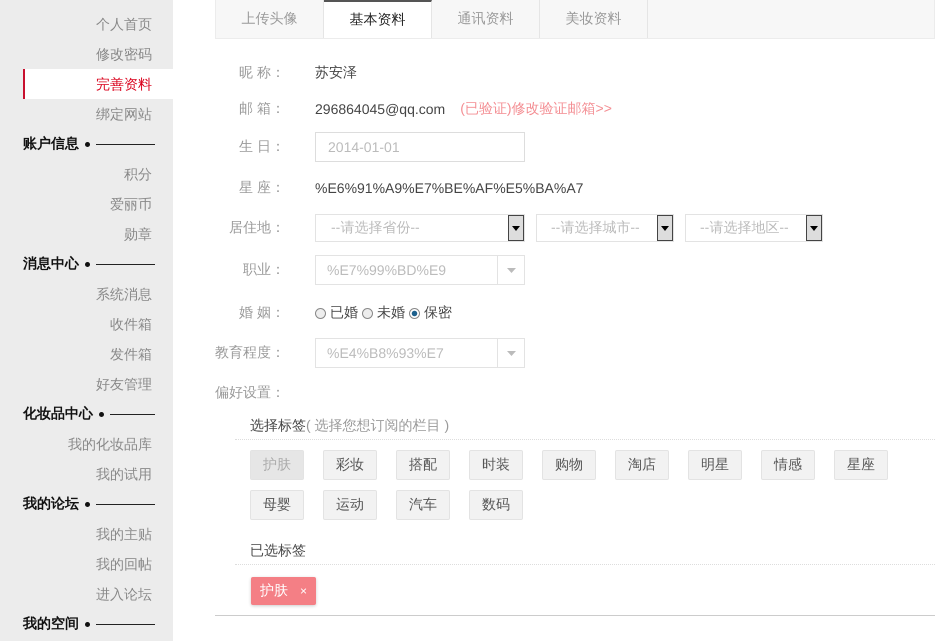 The width and height of the screenshot is (938, 641). I want to click on section-heading: 账户信息, so click(51, 144).